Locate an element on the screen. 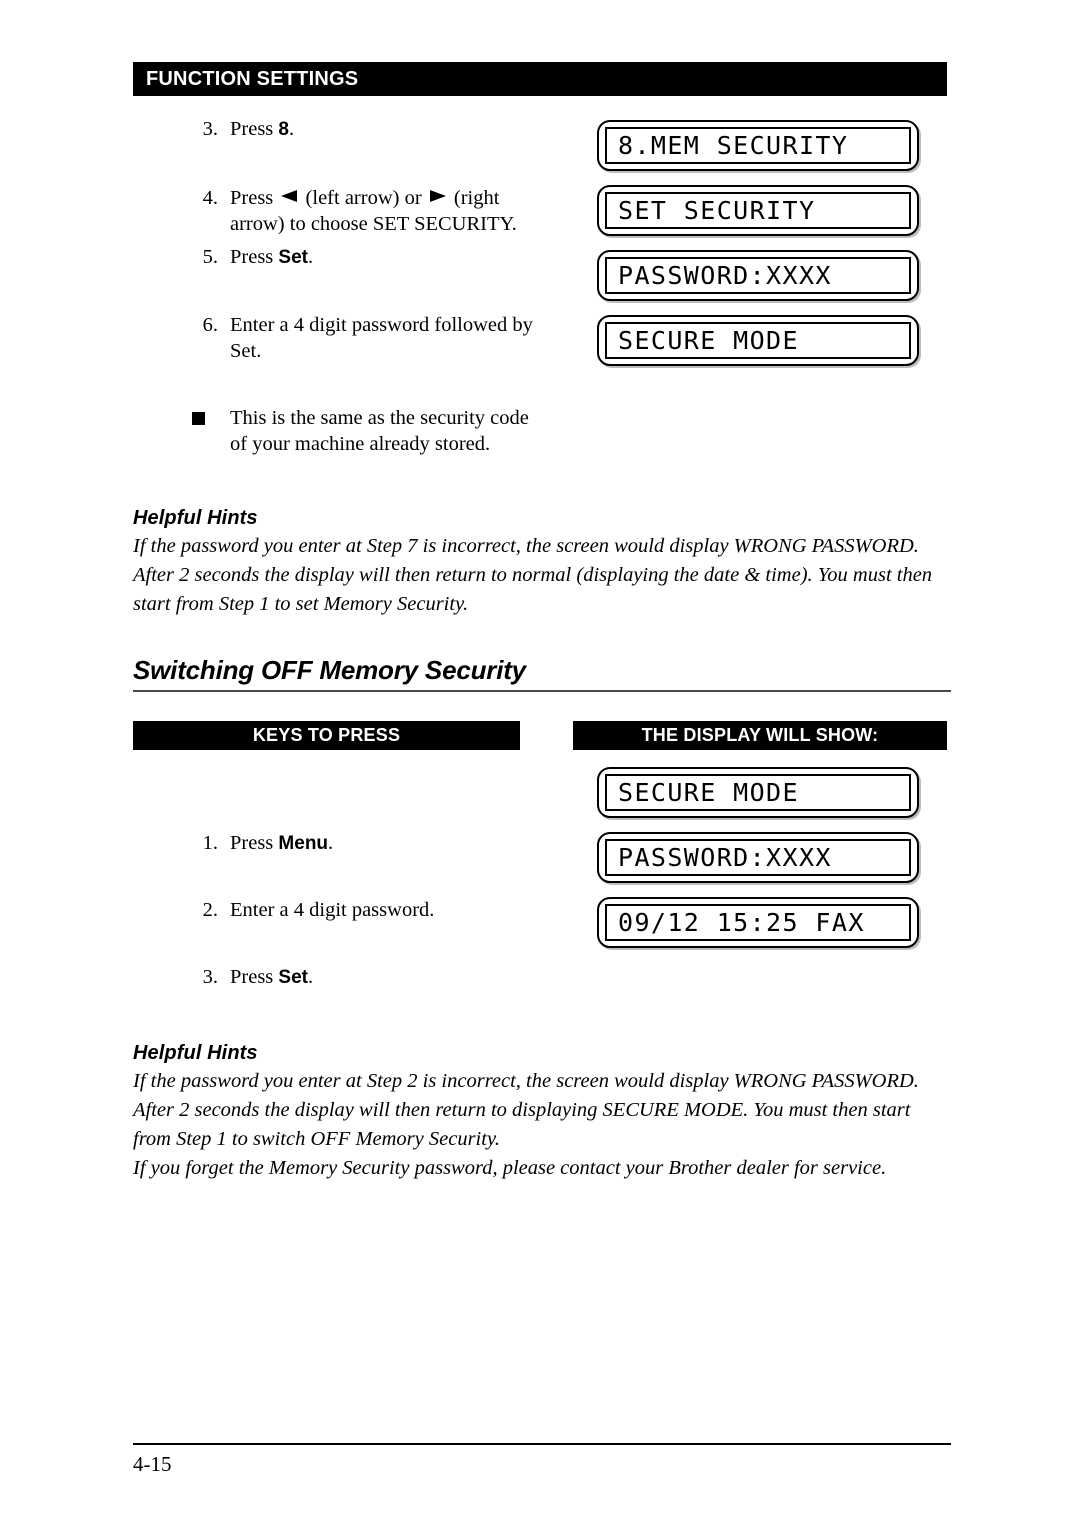  lcd-inner: 8.MEM SECURITY is located at coordinates (758, 145).